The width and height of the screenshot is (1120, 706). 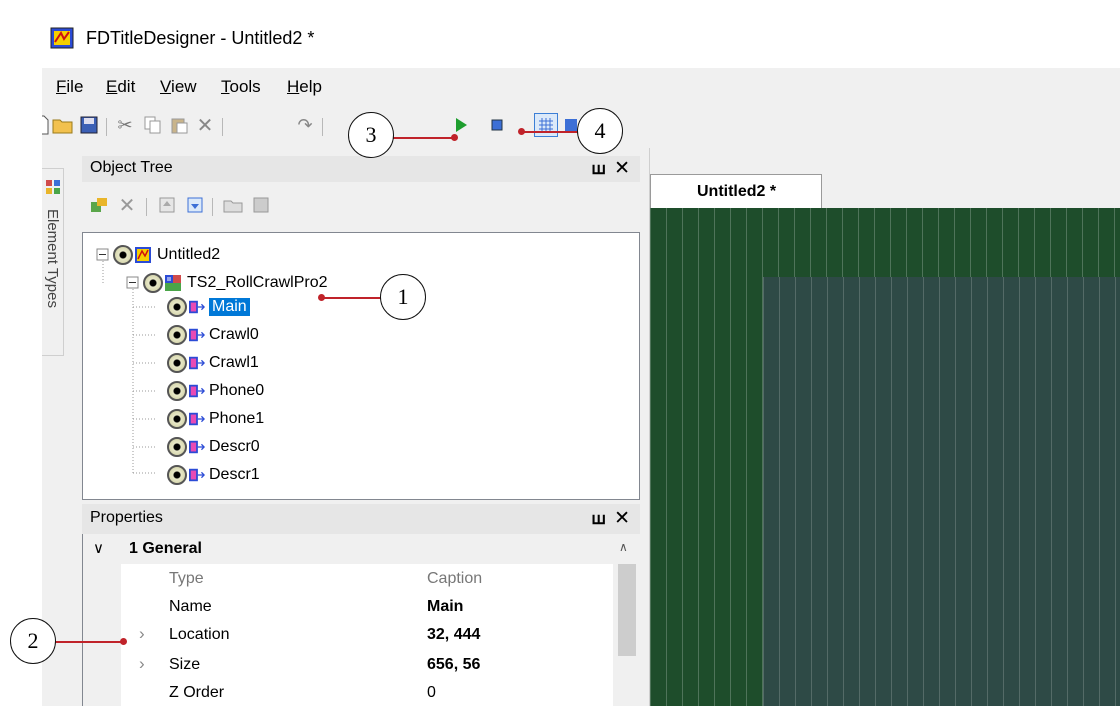 What do you see at coordinates (581, 86) in the screenshot?
I see `menu-bar: File Edit View Tools Help` at bounding box center [581, 86].